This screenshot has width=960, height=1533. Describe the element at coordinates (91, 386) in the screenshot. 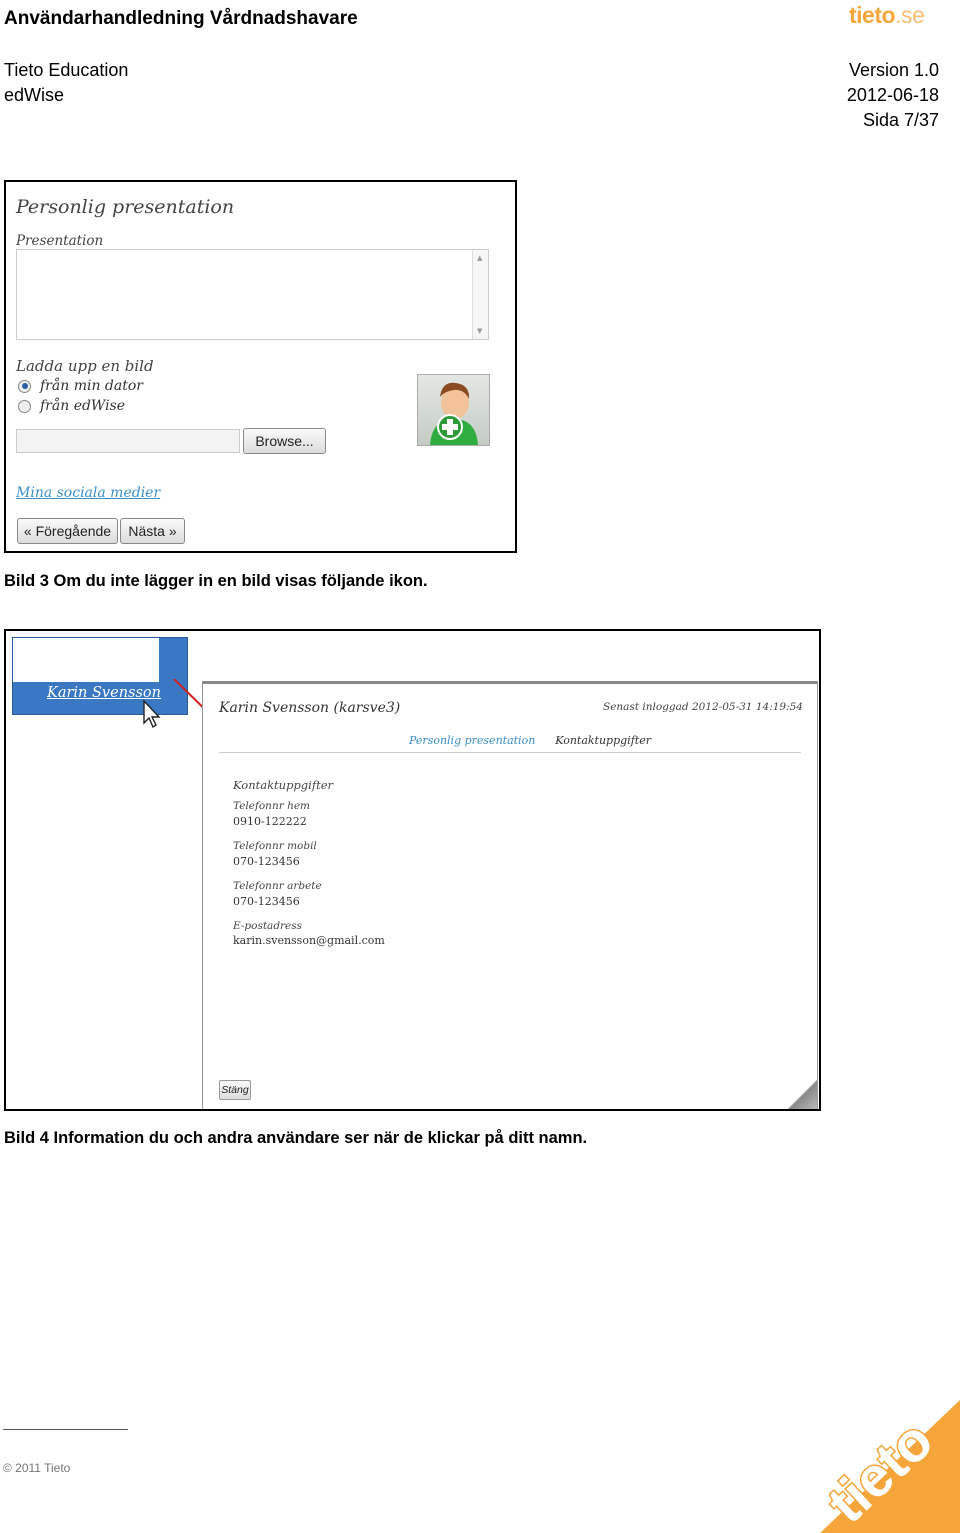

I see `radio-from-computer-label: från min dator` at that location.